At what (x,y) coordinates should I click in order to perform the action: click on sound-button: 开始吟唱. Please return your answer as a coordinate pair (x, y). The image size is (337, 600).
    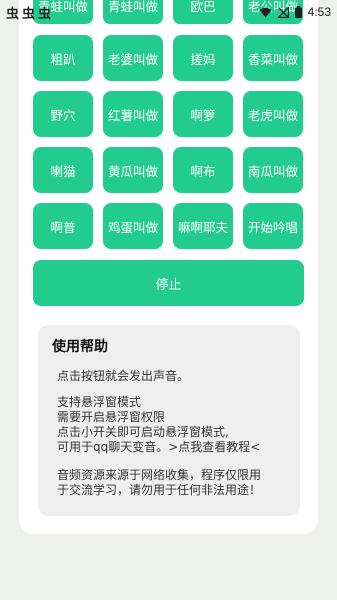
    Looking at the image, I should click on (273, 226).